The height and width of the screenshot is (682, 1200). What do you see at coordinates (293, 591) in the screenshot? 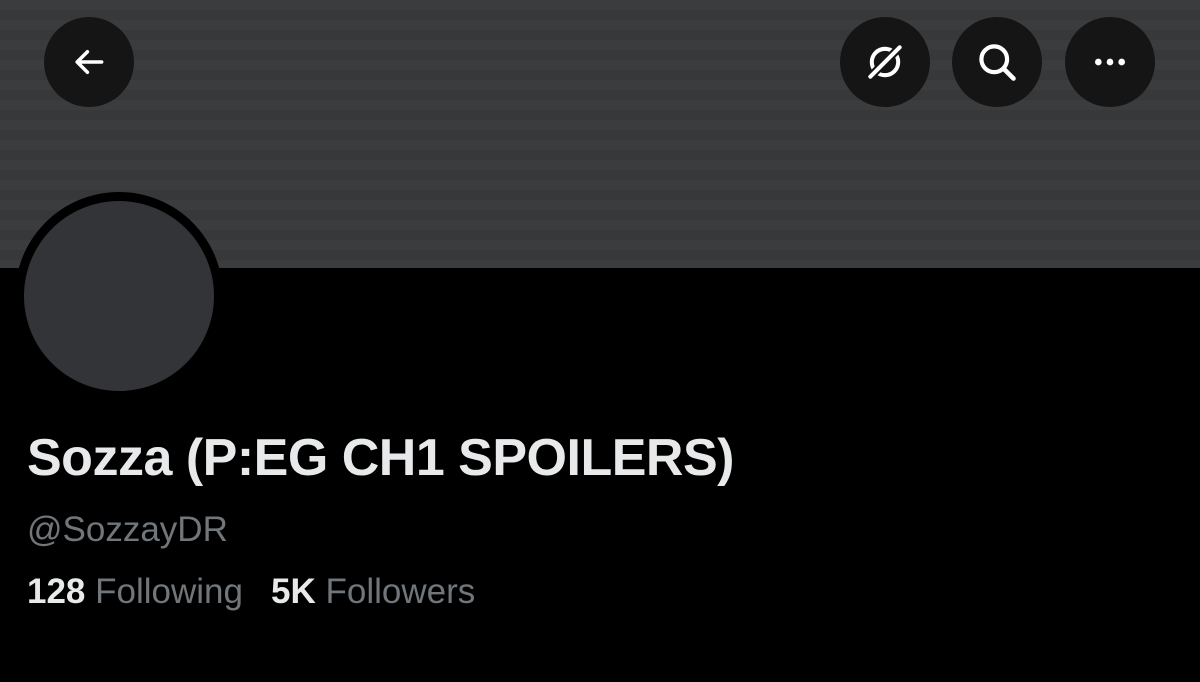
I see `followers-count: 5K` at bounding box center [293, 591].